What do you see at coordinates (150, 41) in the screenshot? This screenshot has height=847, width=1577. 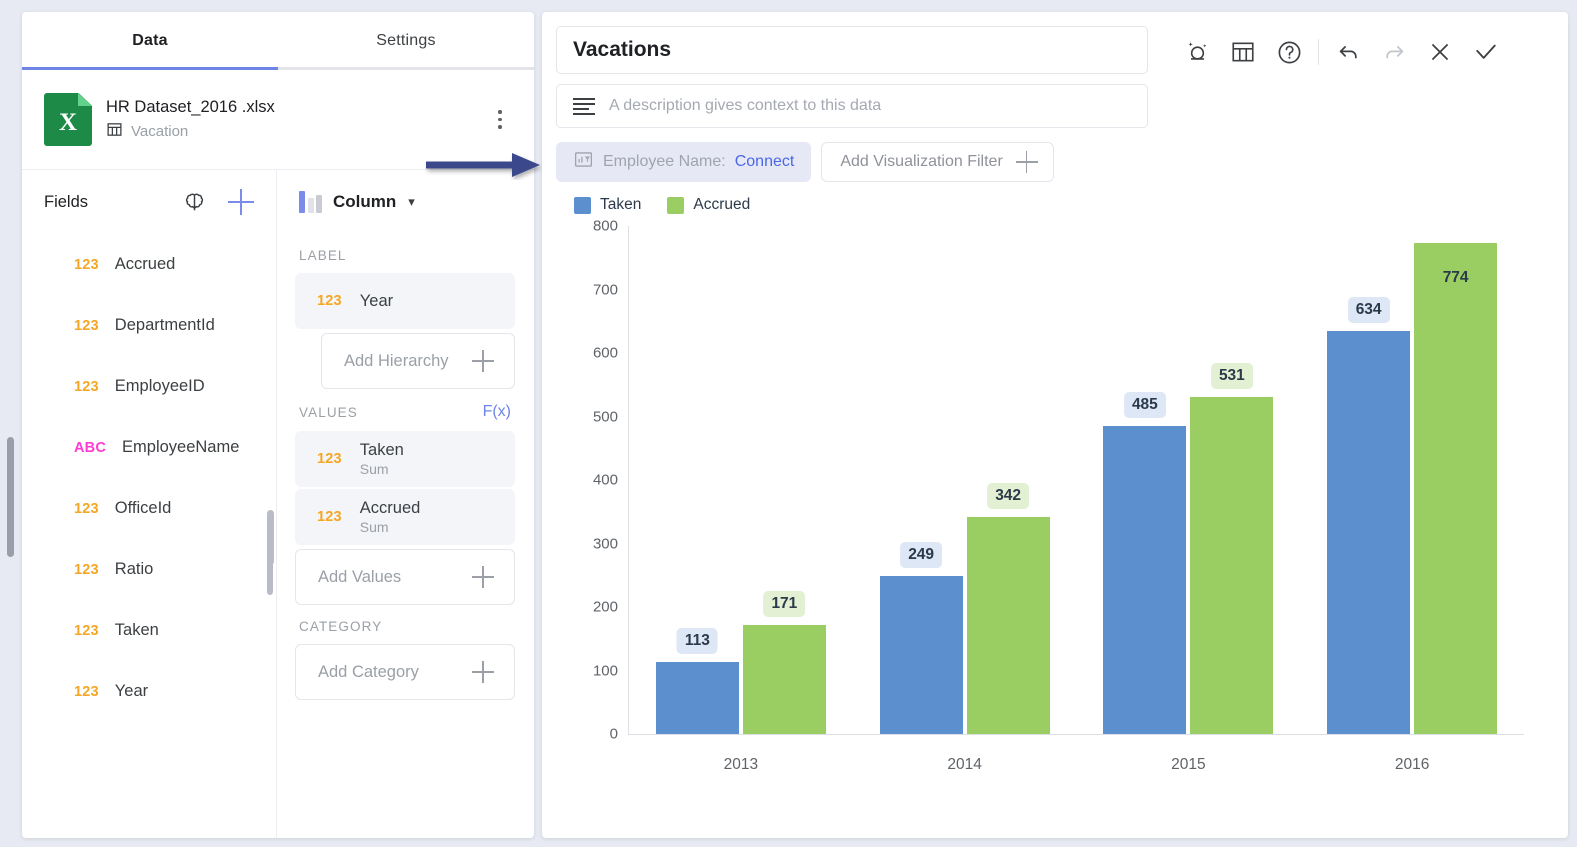 I see `tab-data: Data` at bounding box center [150, 41].